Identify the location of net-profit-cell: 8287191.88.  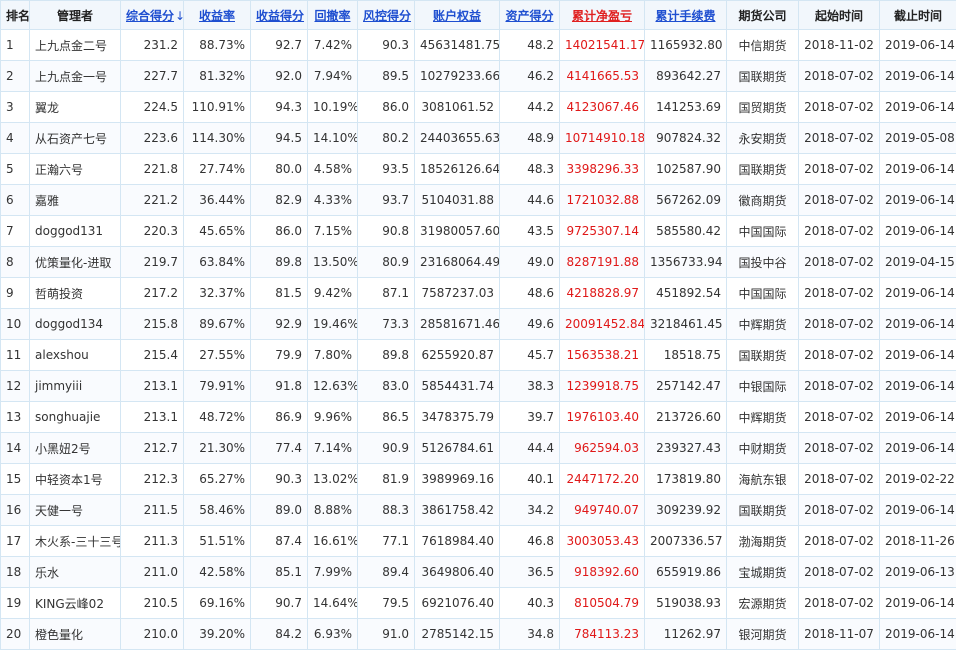
(602, 262).